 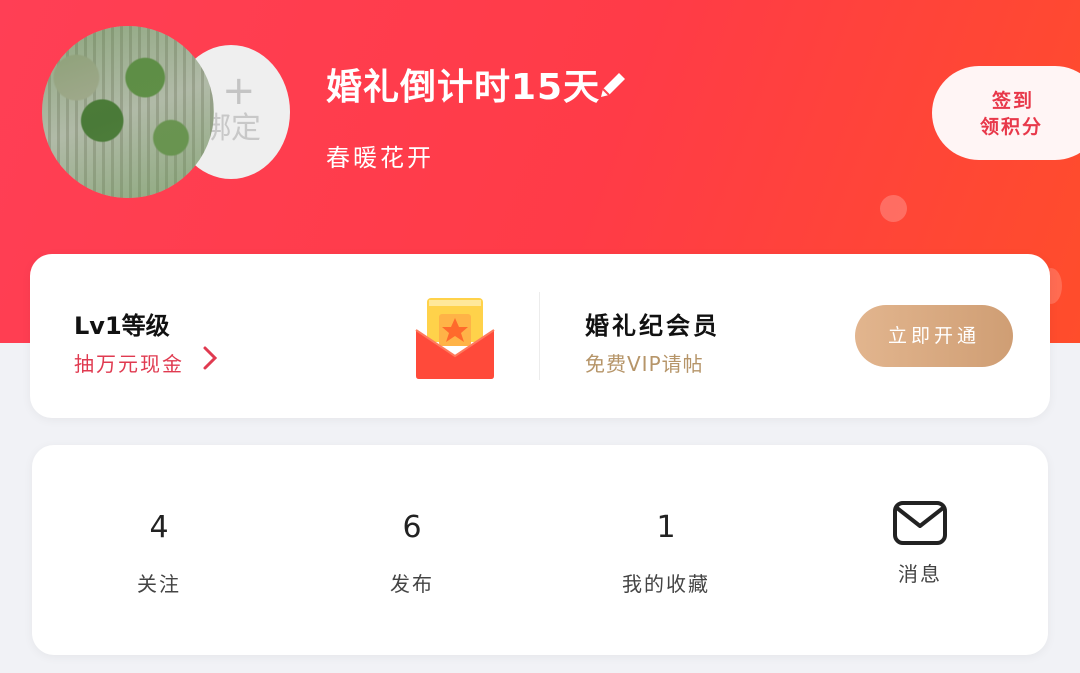 I want to click on user-avatar, so click(x=128, y=112).